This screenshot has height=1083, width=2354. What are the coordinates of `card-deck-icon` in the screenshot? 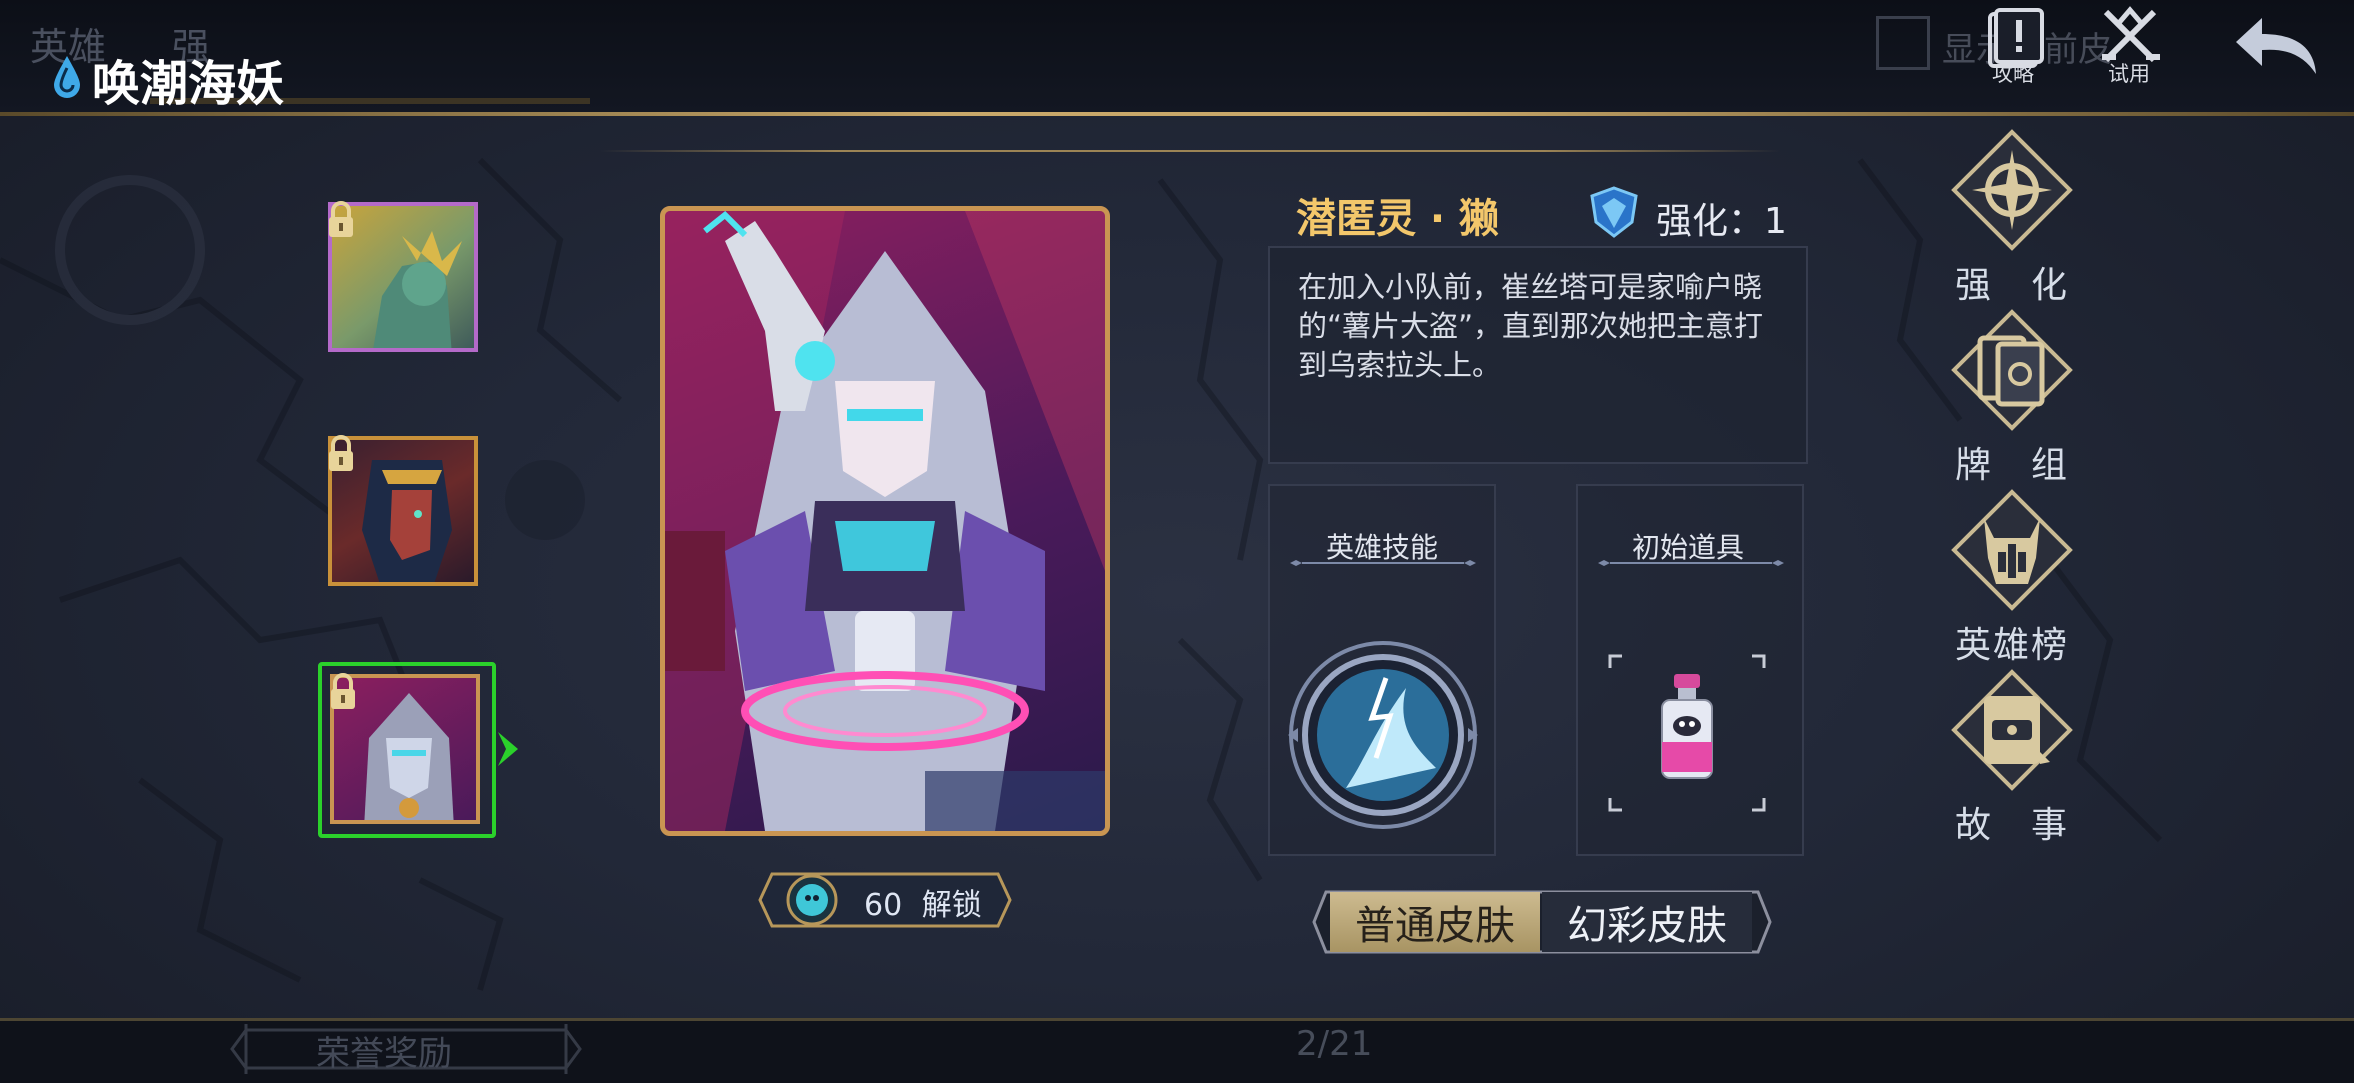 It's located at (2012, 370).